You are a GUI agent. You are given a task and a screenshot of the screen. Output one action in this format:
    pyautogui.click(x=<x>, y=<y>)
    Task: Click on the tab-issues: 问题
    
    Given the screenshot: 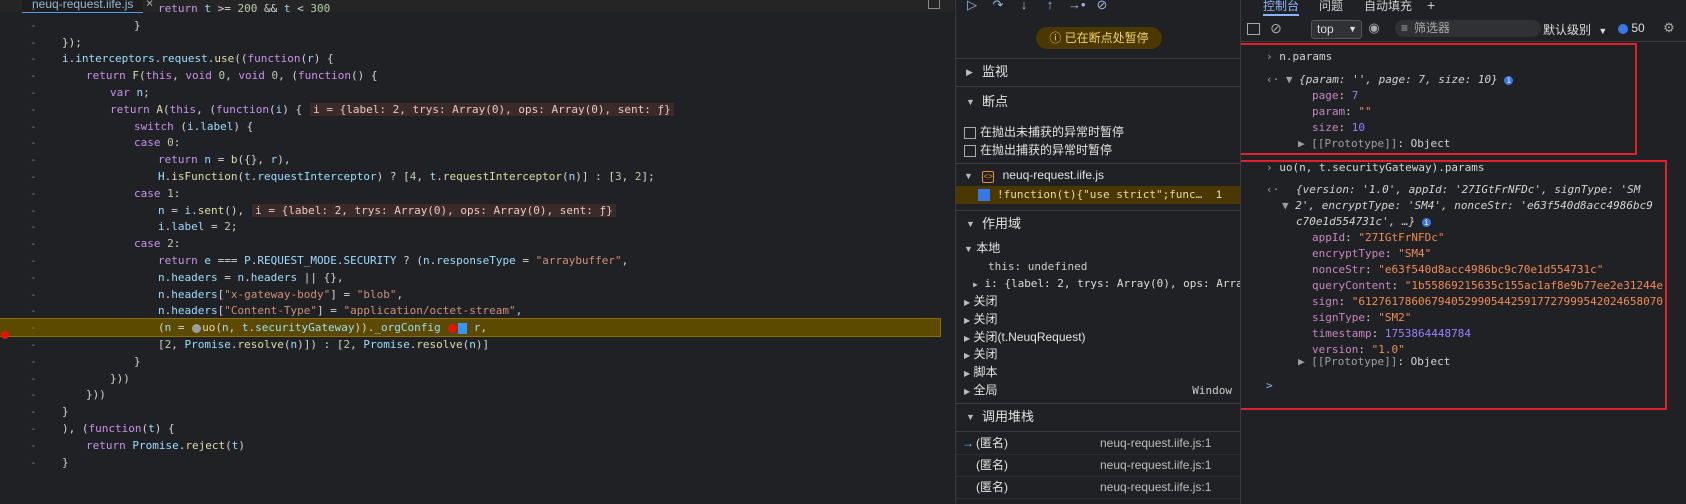 What is the action you would take?
    pyautogui.click(x=1331, y=7)
    